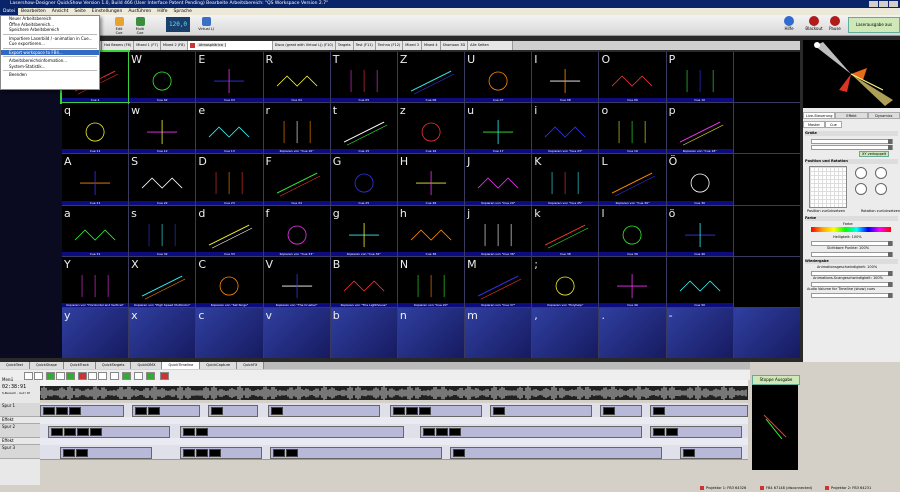  I want to click on bottom-tab-5: QuickTimeline, so click(181, 365).